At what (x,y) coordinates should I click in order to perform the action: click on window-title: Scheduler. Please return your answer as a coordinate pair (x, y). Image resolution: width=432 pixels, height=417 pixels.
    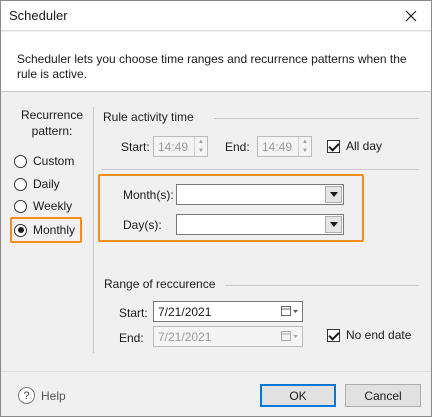
    Looking at the image, I should click on (38, 15).